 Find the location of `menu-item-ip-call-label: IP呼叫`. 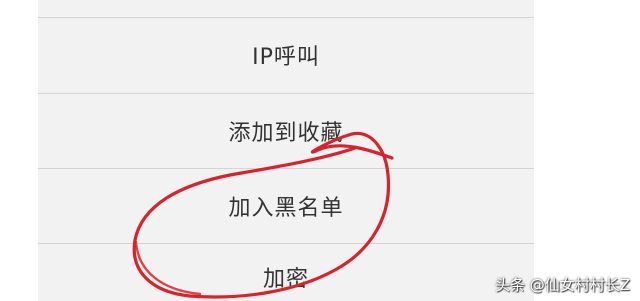

menu-item-ip-call-label: IP呼叫 is located at coordinates (286, 57).